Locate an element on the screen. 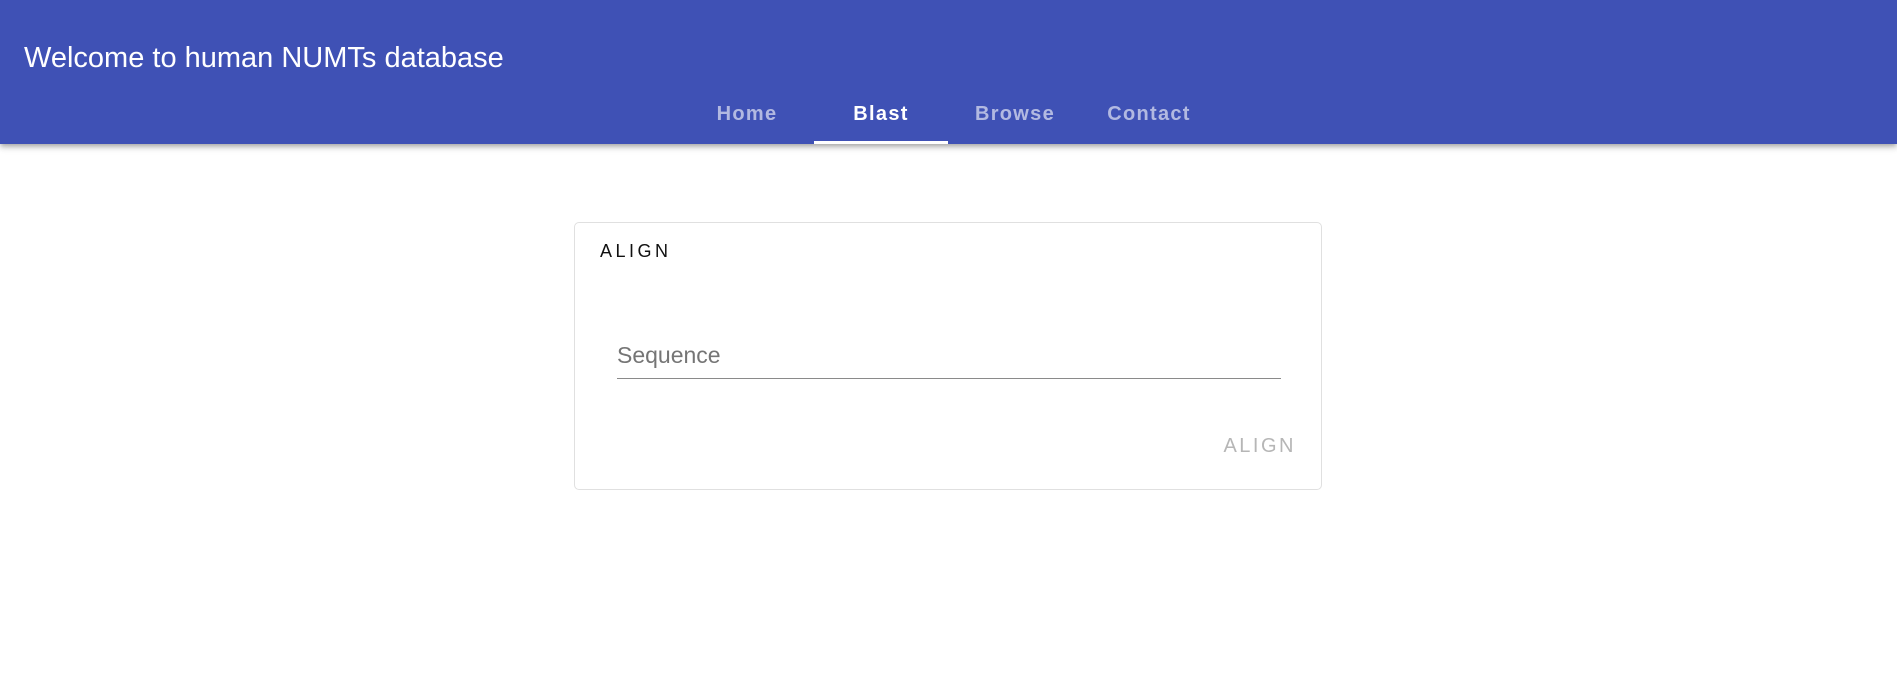 This screenshot has height=677, width=1897. sequence-field is located at coordinates (949, 357).